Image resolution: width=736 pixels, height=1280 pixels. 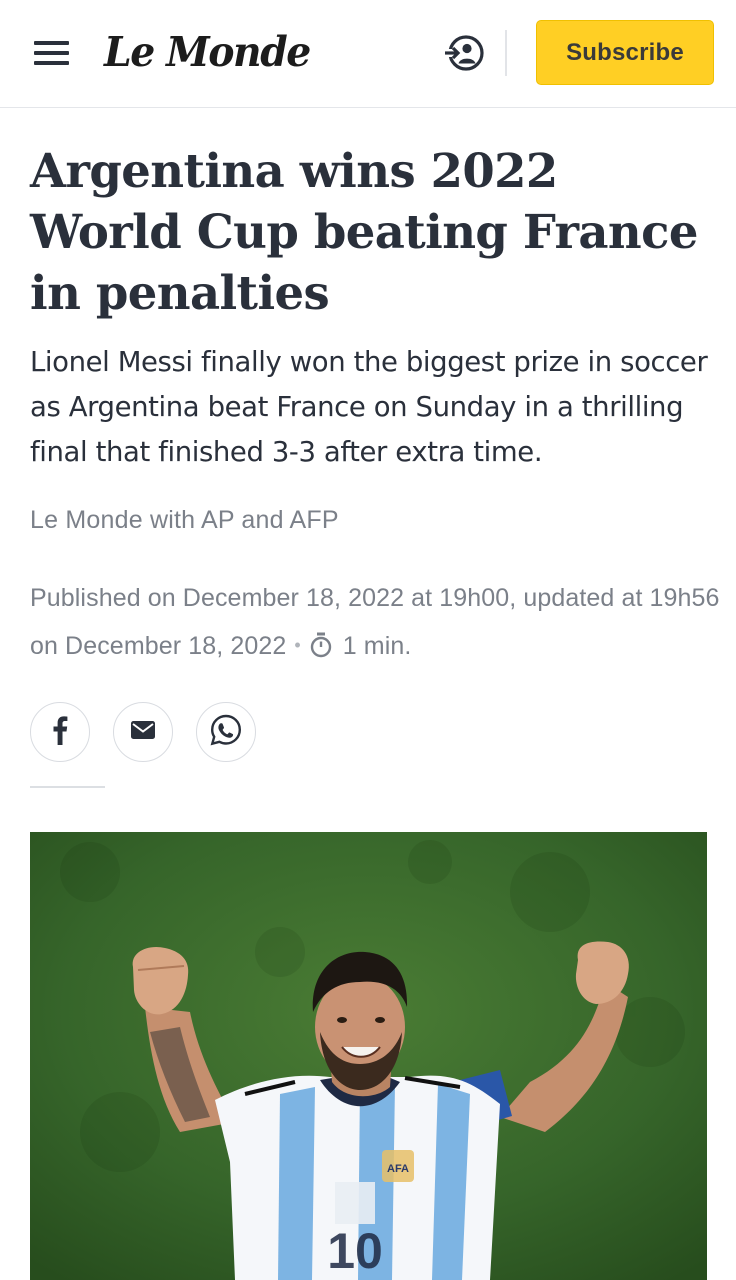 I want to click on email-icon, so click(x=143, y=732).